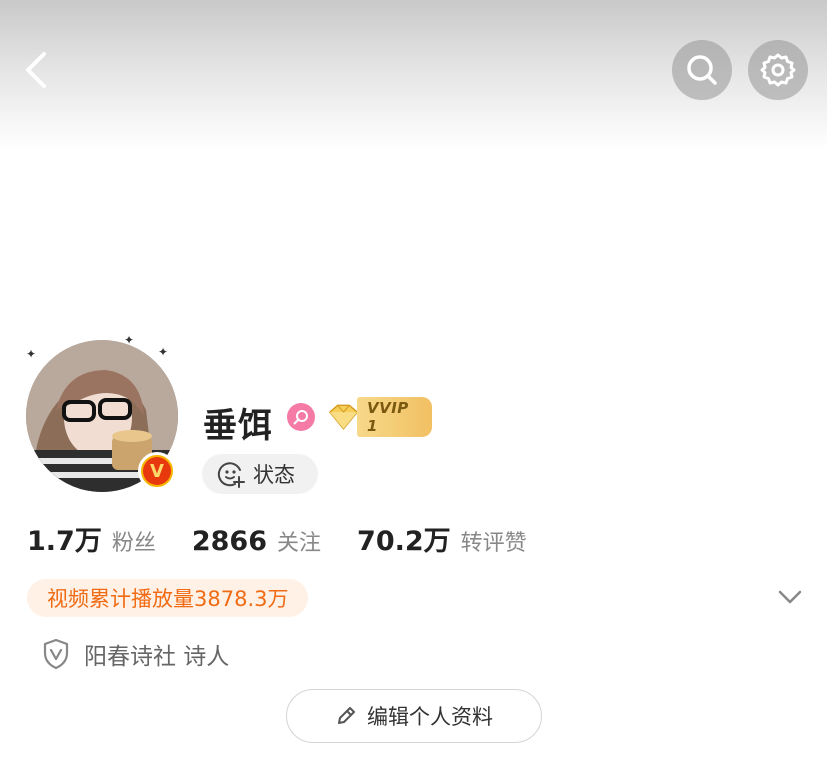 The image size is (827, 761). I want to click on vip-label: VVIP 1, so click(394, 417).